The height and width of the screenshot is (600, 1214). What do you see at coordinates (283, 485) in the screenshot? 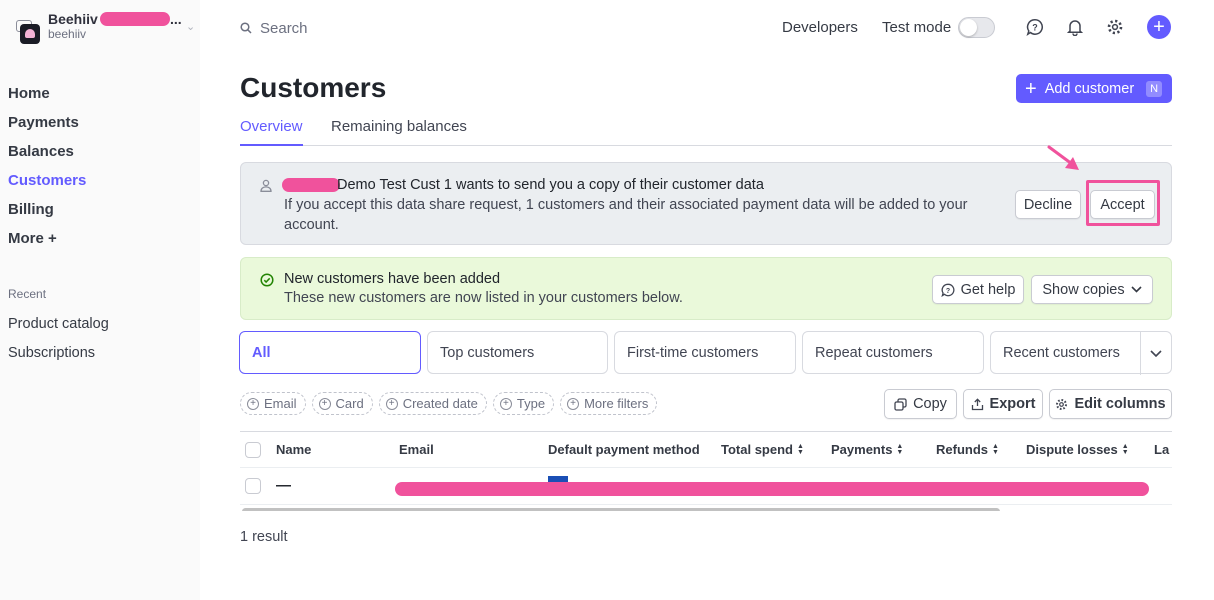
I see `customer-name: —` at bounding box center [283, 485].